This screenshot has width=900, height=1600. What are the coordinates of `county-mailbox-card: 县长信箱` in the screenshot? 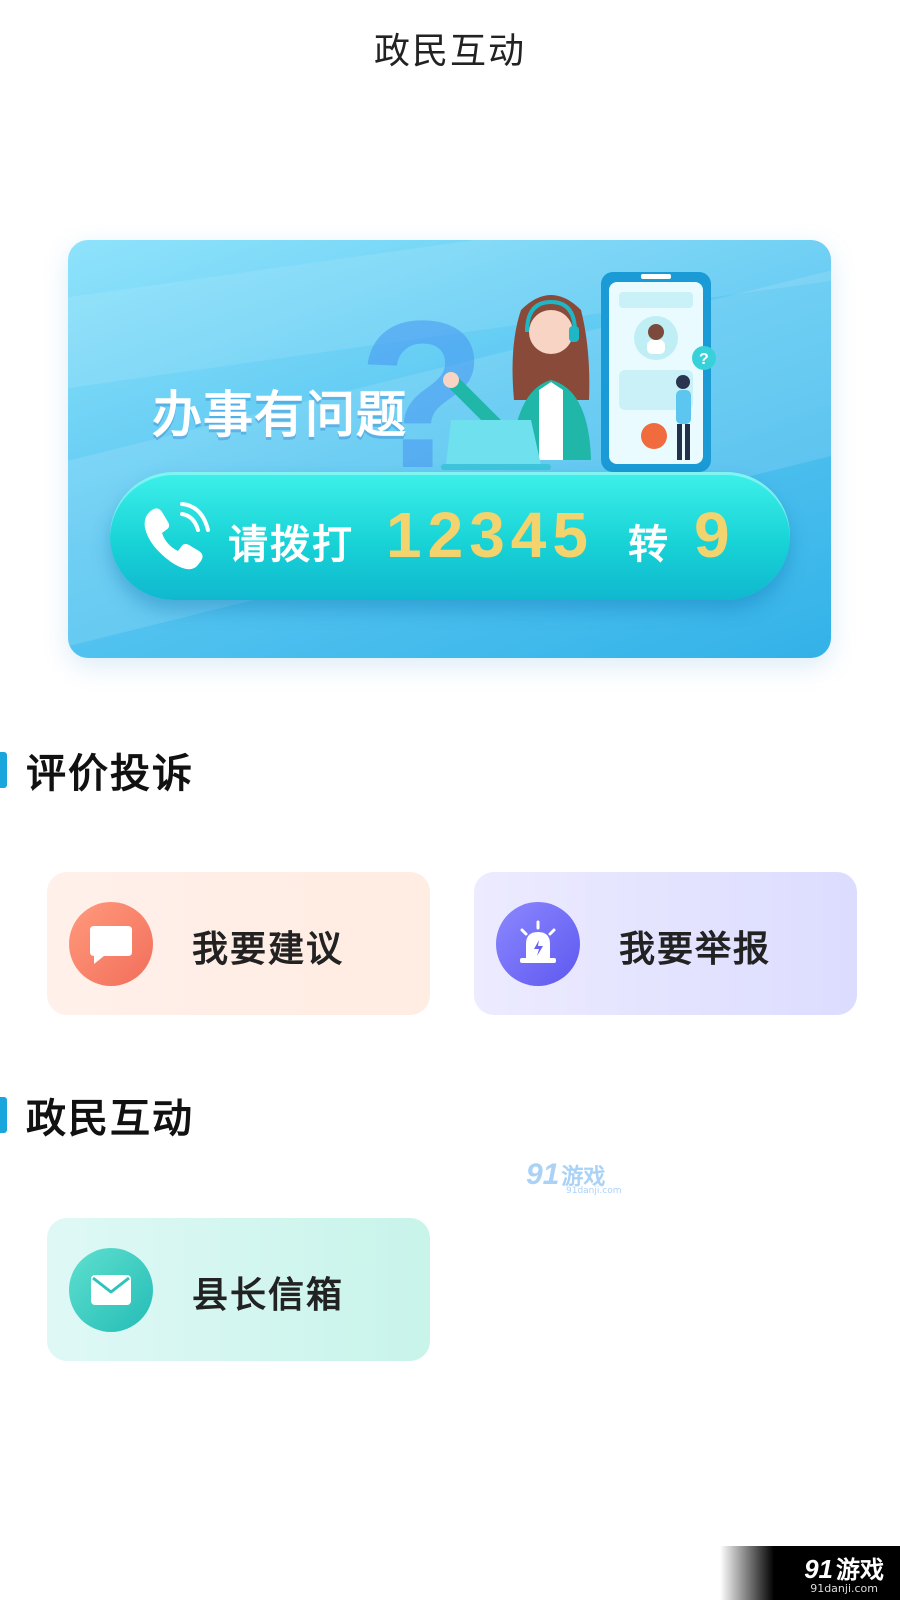 It's located at (238, 1289).